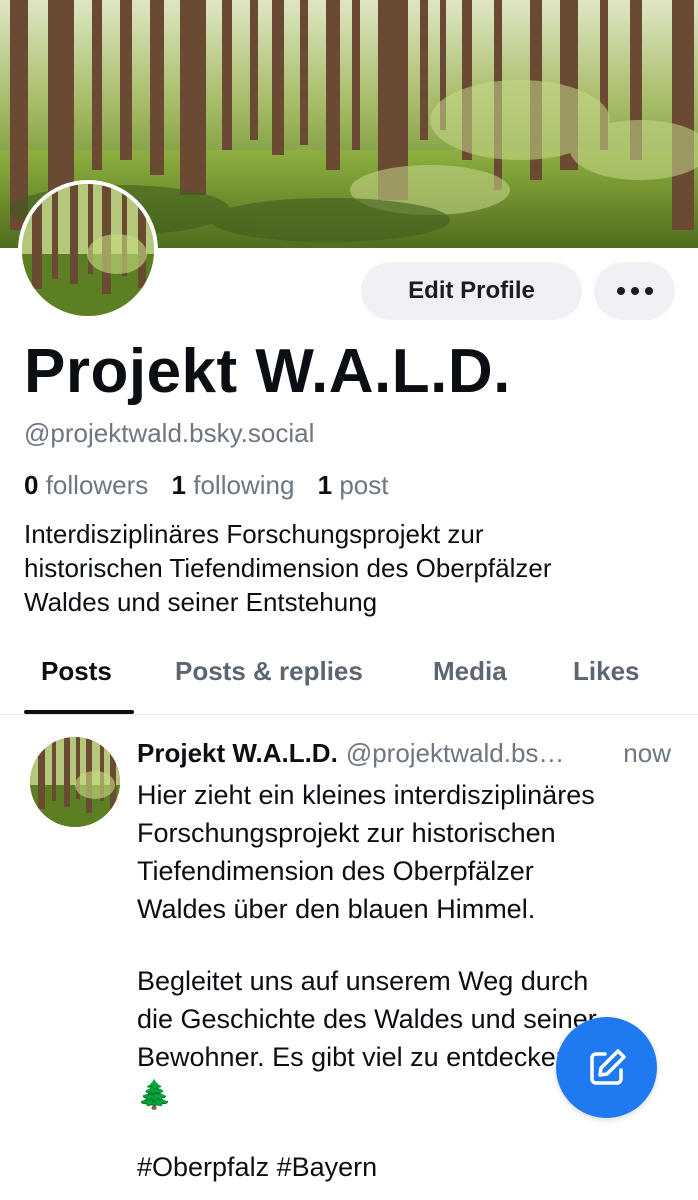 Image resolution: width=698 pixels, height=1200 pixels. What do you see at coordinates (76, 671) in the screenshot?
I see `tab-posts: Posts` at bounding box center [76, 671].